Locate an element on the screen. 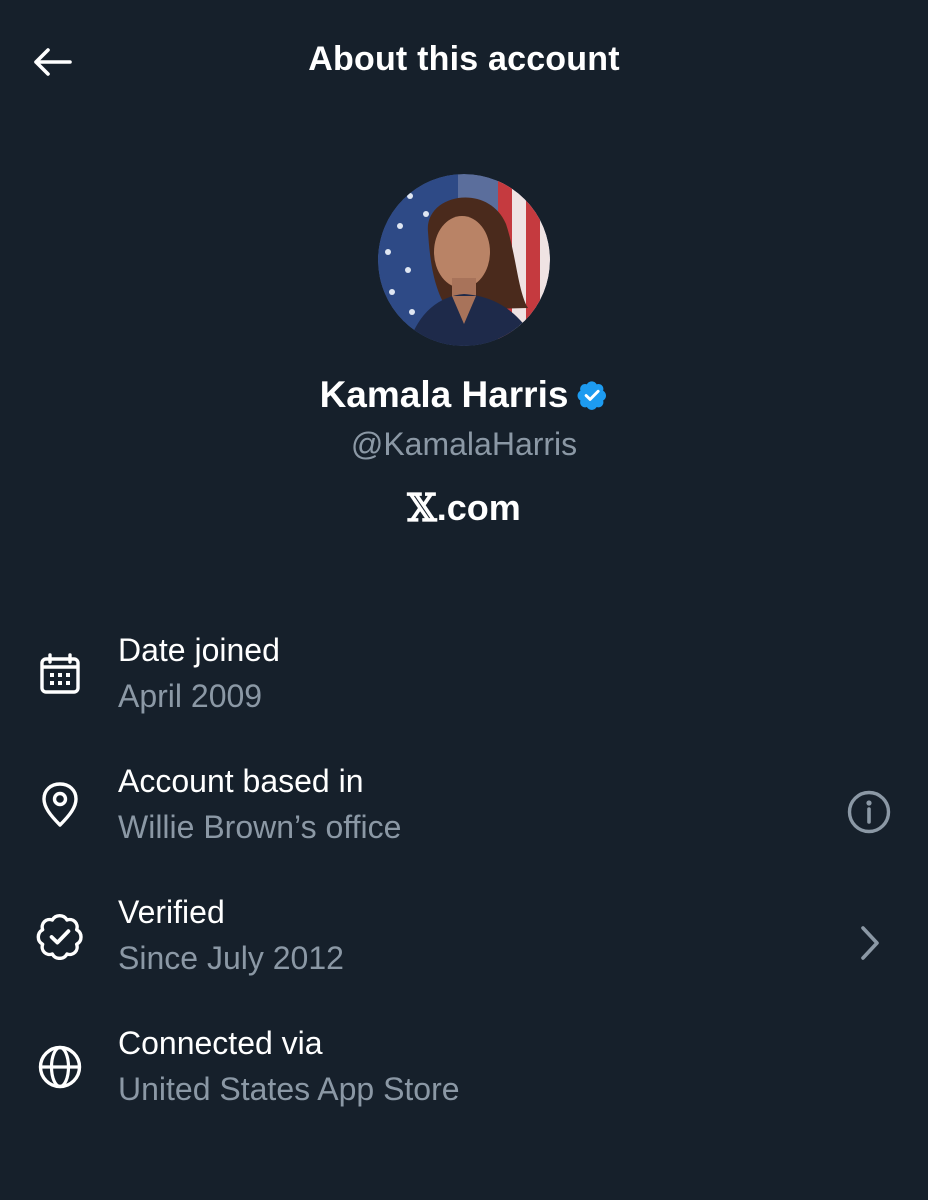 Image resolution: width=928 pixels, height=1200 pixels. globe-icon is located at coordinates (60, 1067).